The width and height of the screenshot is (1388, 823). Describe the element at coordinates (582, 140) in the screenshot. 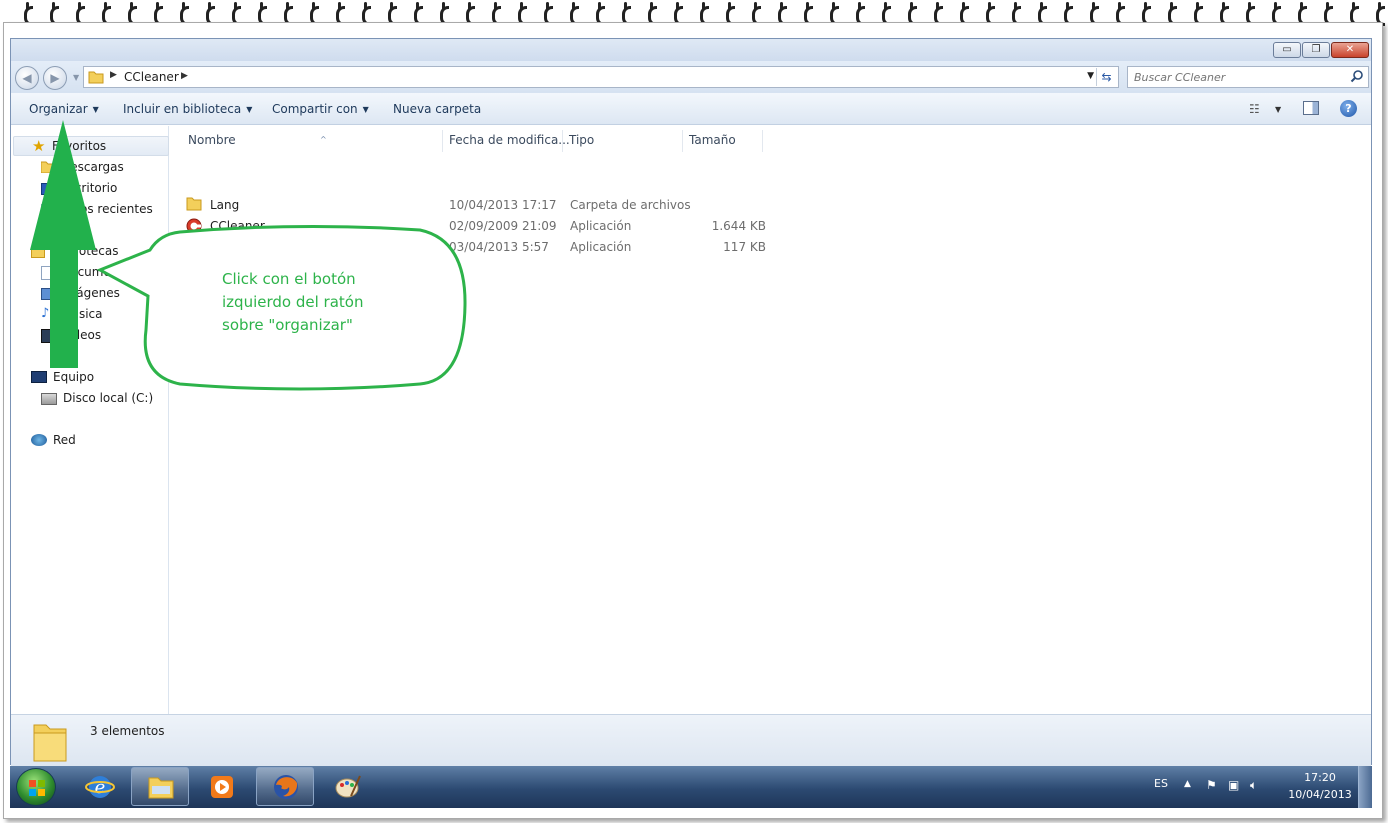

I see `column-header-type-label: Tipo` at that location.